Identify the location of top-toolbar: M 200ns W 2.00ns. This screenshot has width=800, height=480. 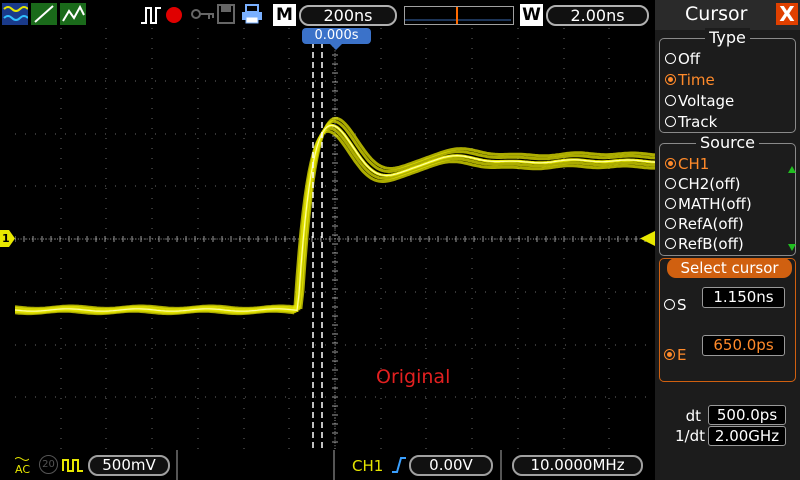
(327, 14).